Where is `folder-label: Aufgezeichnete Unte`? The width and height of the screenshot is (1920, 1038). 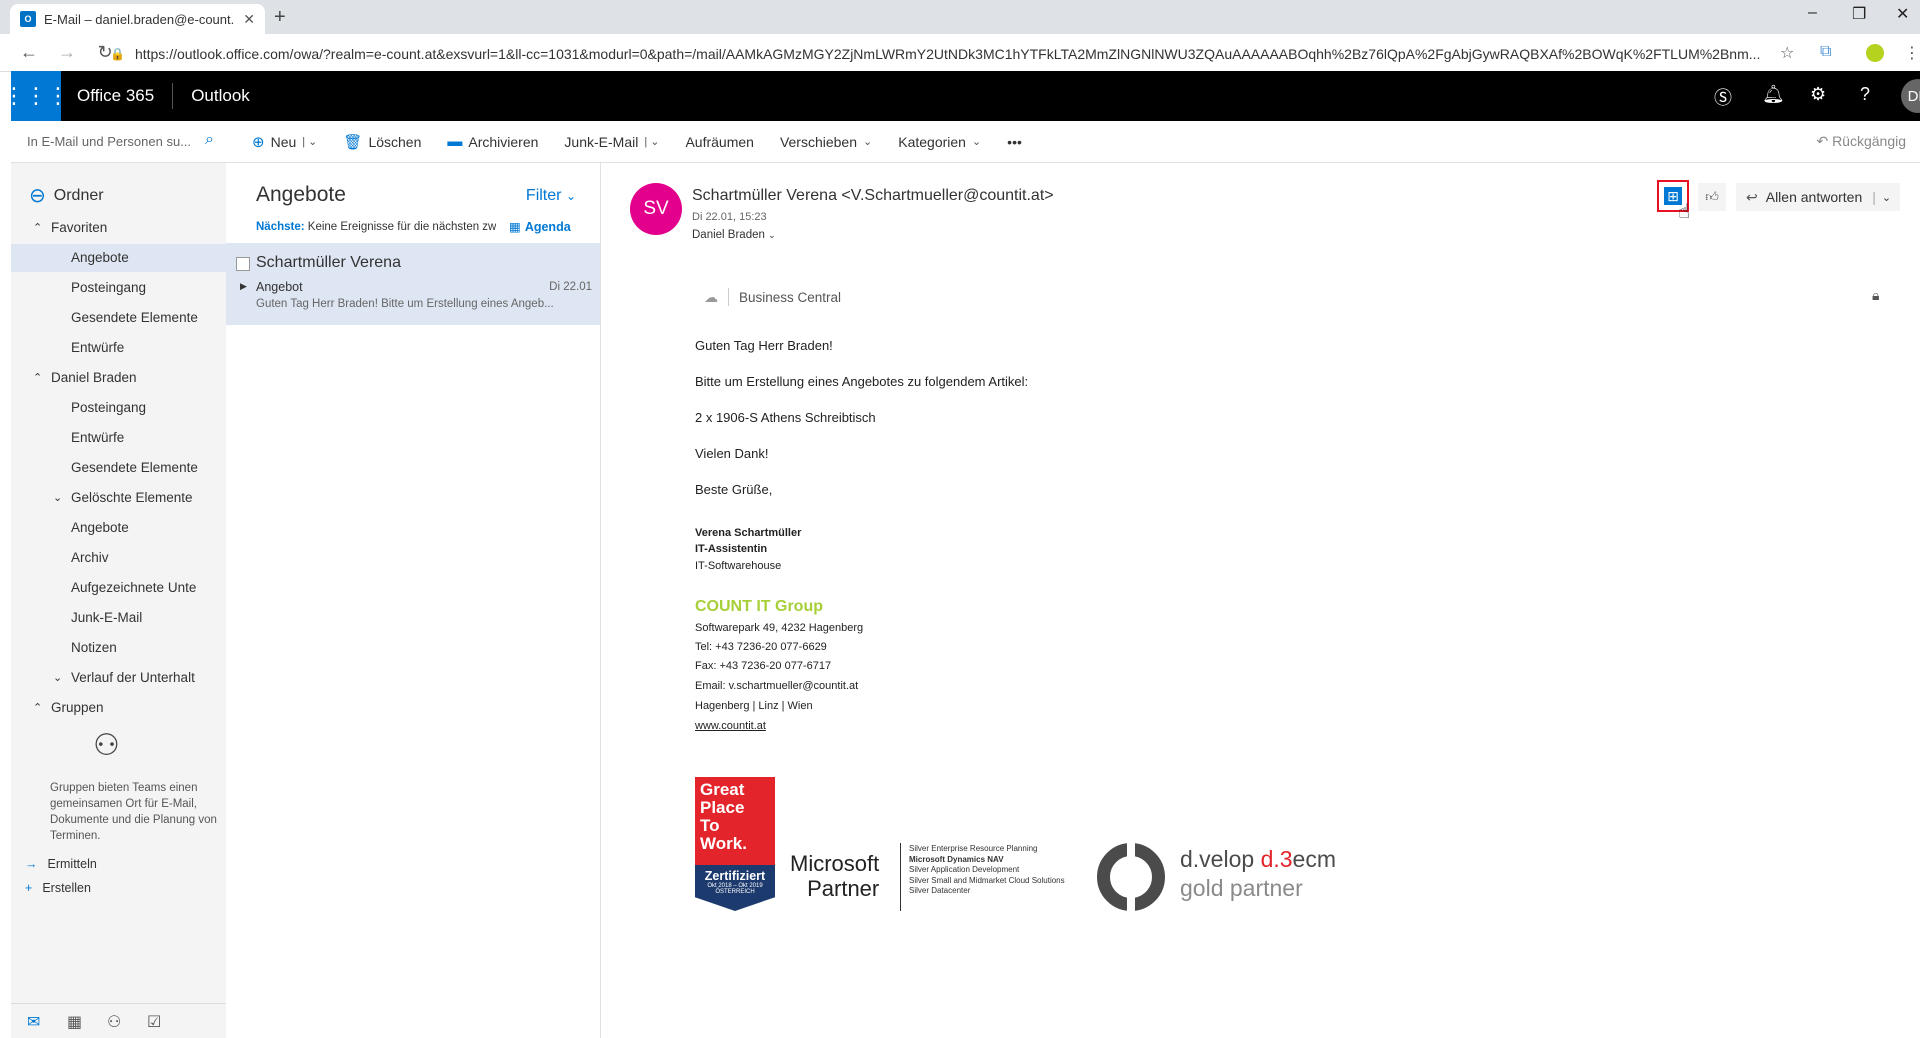 folder-label: Aufgezeichnete Unte is located at coordinates (134, 587).